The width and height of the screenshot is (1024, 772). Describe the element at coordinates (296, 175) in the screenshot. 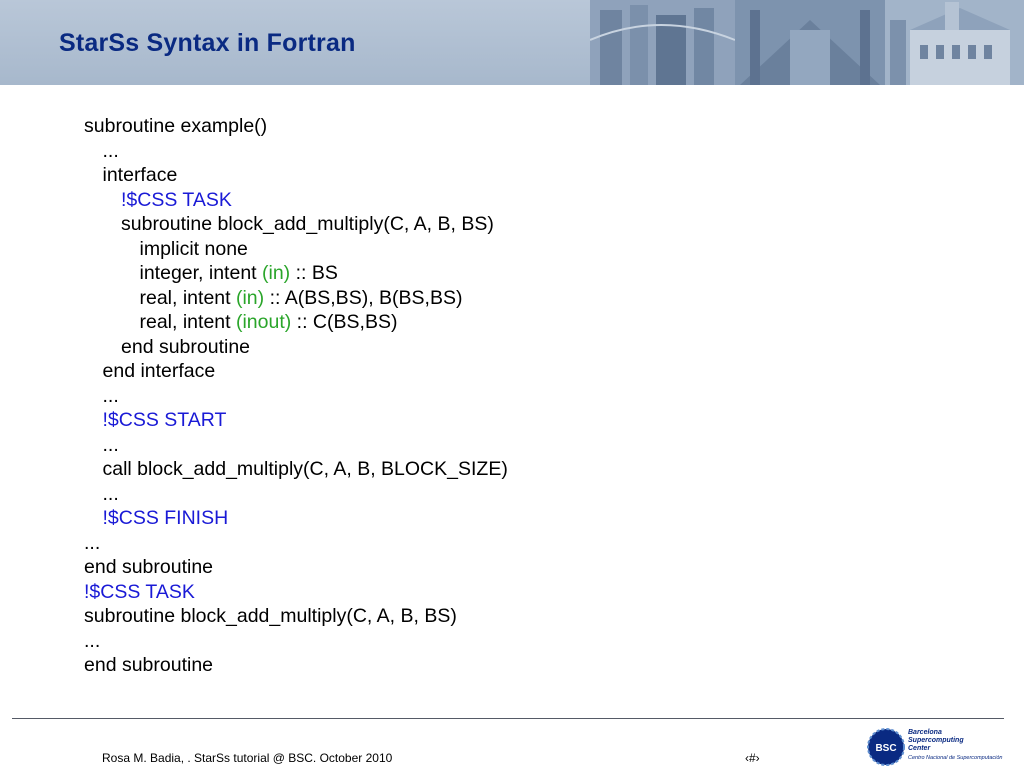

I see `code-line: interface` at that location.